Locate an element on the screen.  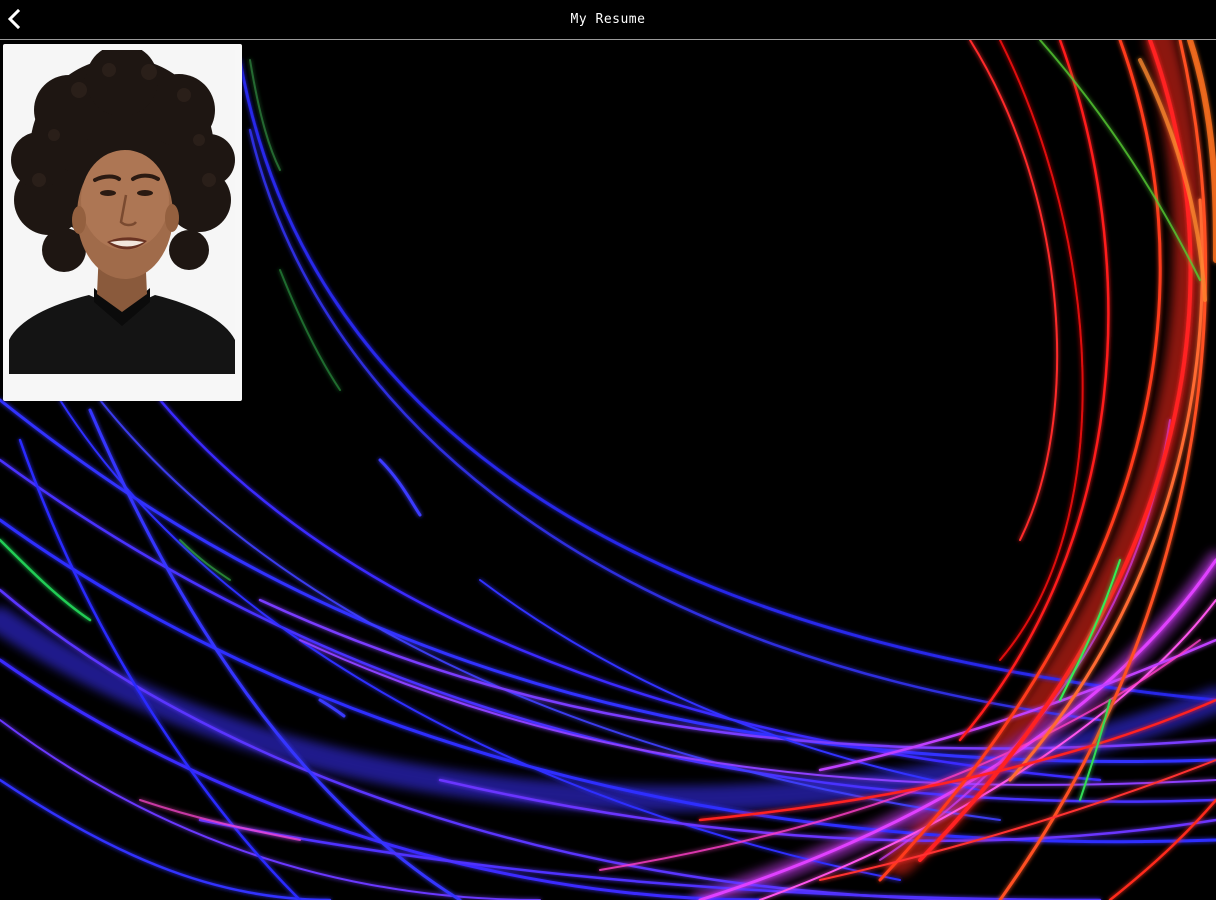
page-title: My Resume is located at coordinates (608, 19).